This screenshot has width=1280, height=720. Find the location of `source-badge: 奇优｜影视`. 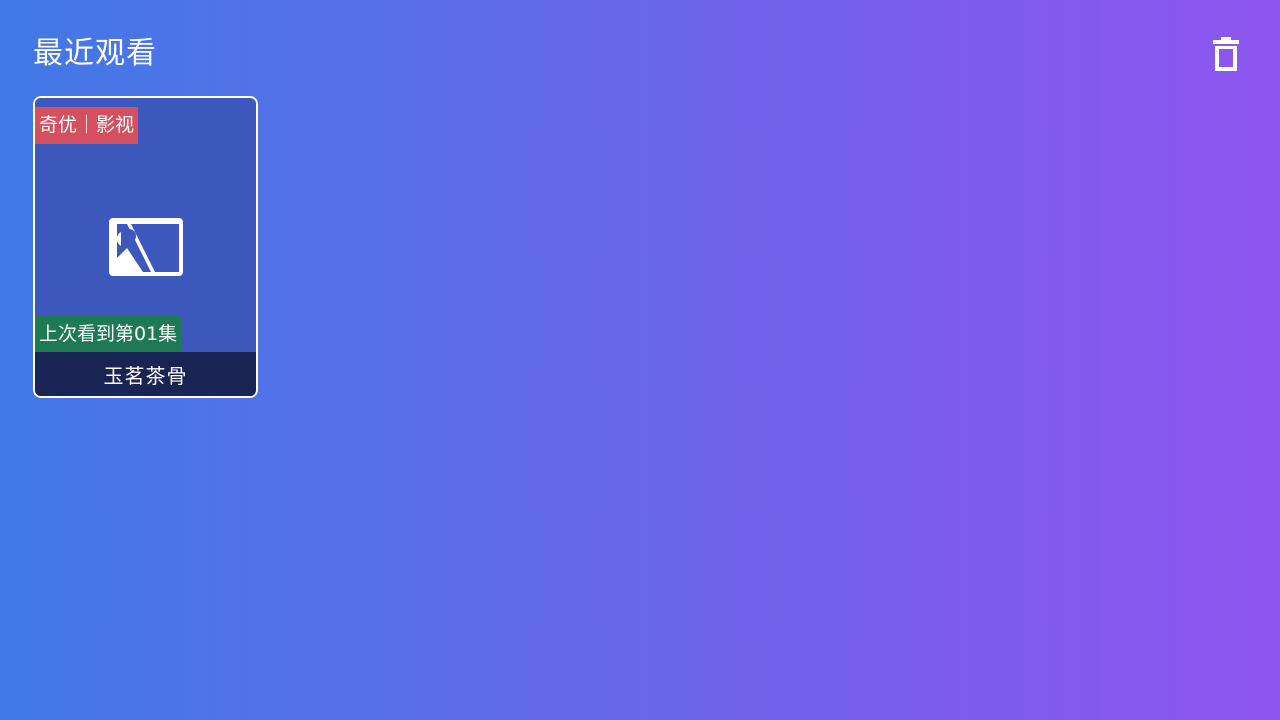

source-badge: 奇优｜影视 is located at coordinates (87, 125).